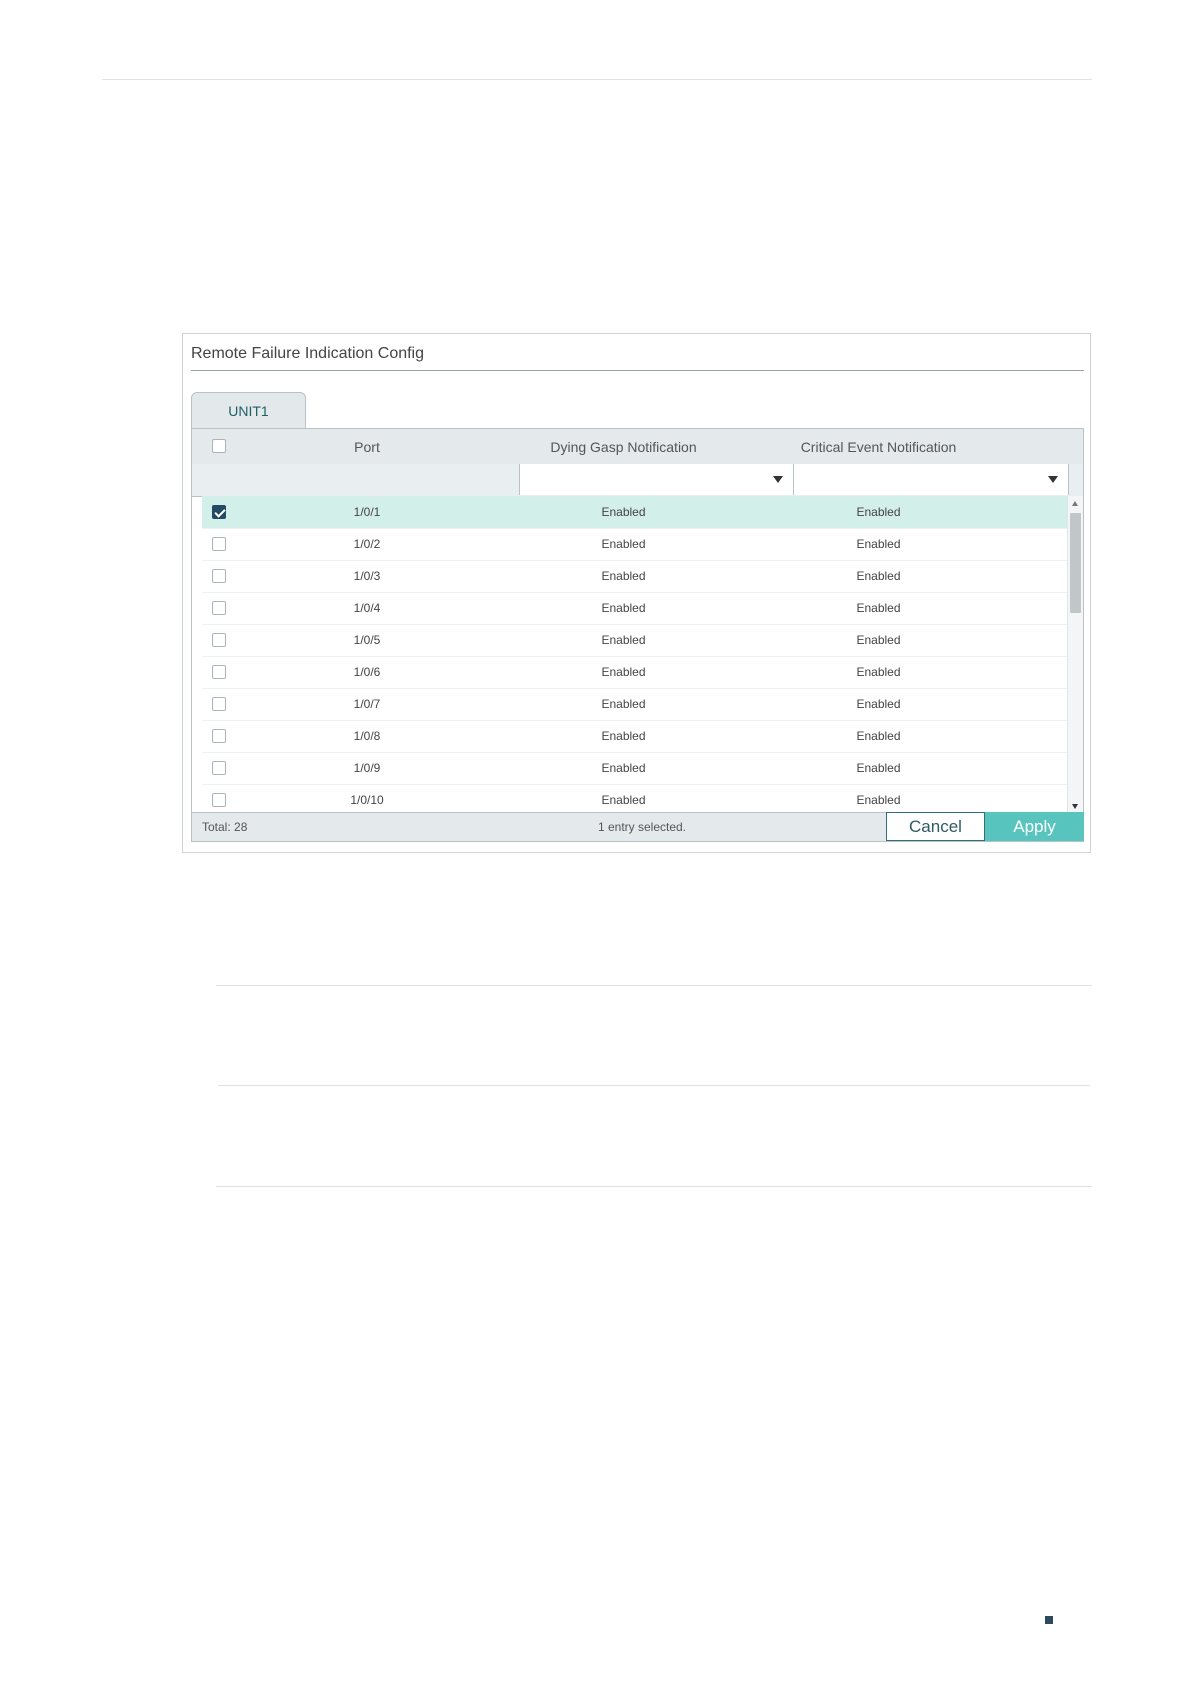  I want to click on table-row: 1/0/9 Enabled Enabled, so click(635, 768).